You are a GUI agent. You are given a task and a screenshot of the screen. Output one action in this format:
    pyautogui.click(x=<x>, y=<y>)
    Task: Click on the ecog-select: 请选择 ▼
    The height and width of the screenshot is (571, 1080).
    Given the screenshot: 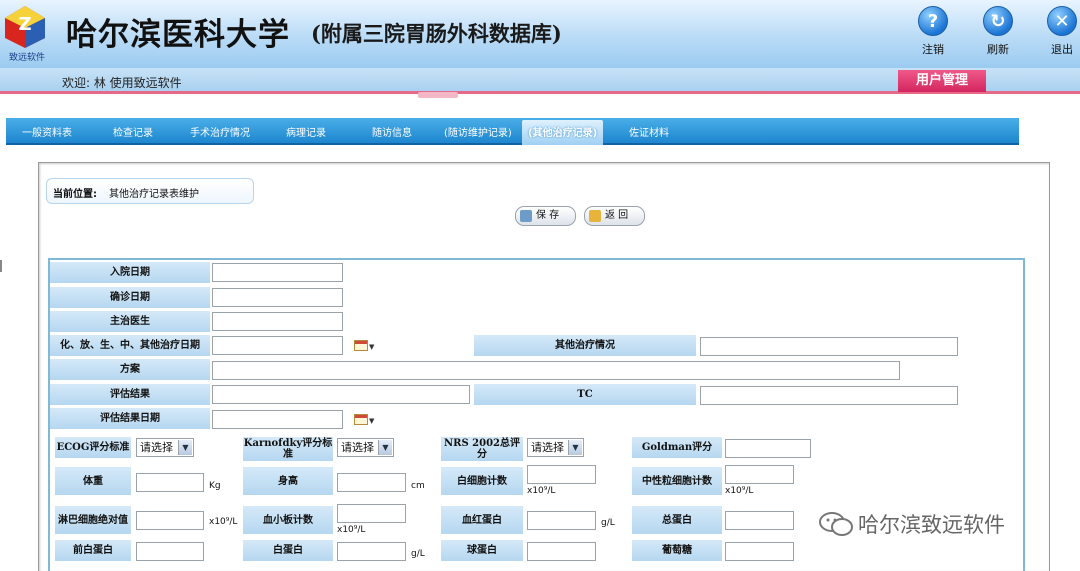 What is the action you would take?
    pyautogui.click(x=165, y=447)
    